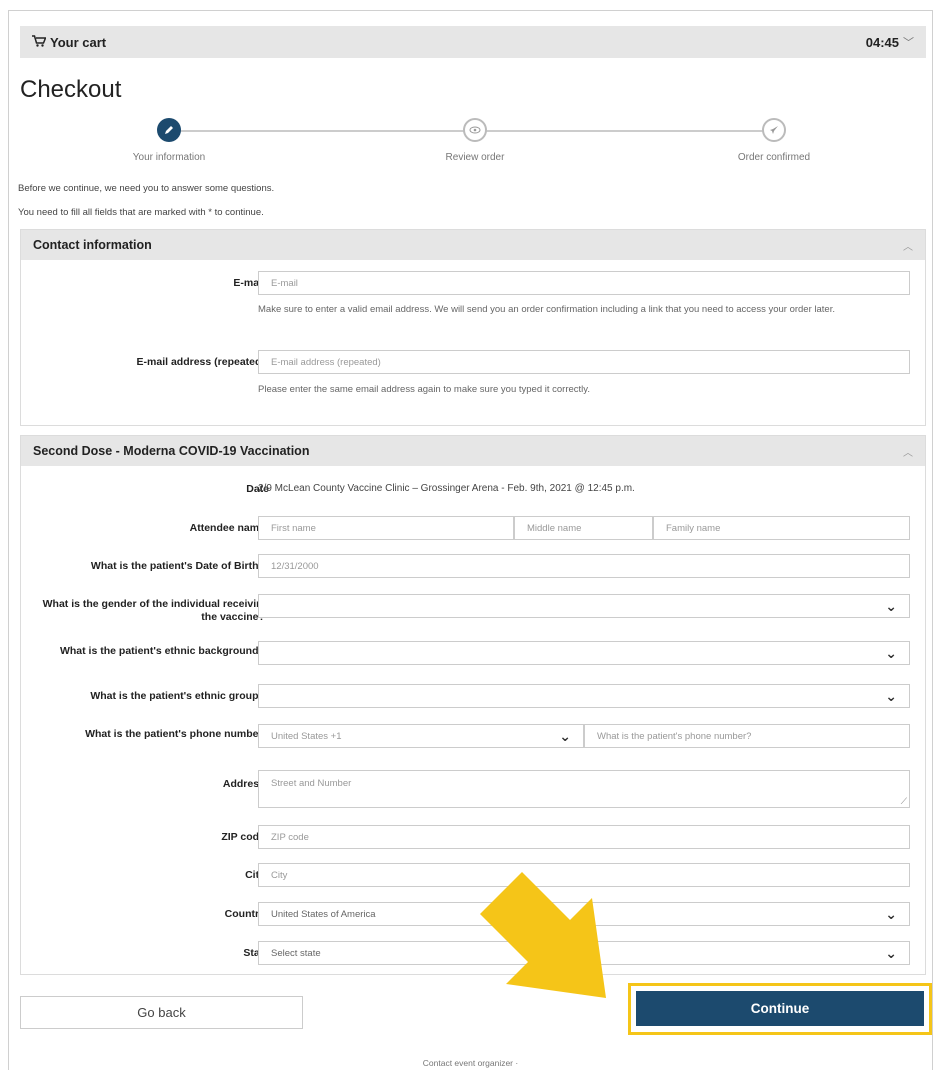  What do you see at coordinates (470, 1063) in the screenshot?
I see `contact-organizer-link: Contact event organizer ·` at bounding box center [470, 1063].